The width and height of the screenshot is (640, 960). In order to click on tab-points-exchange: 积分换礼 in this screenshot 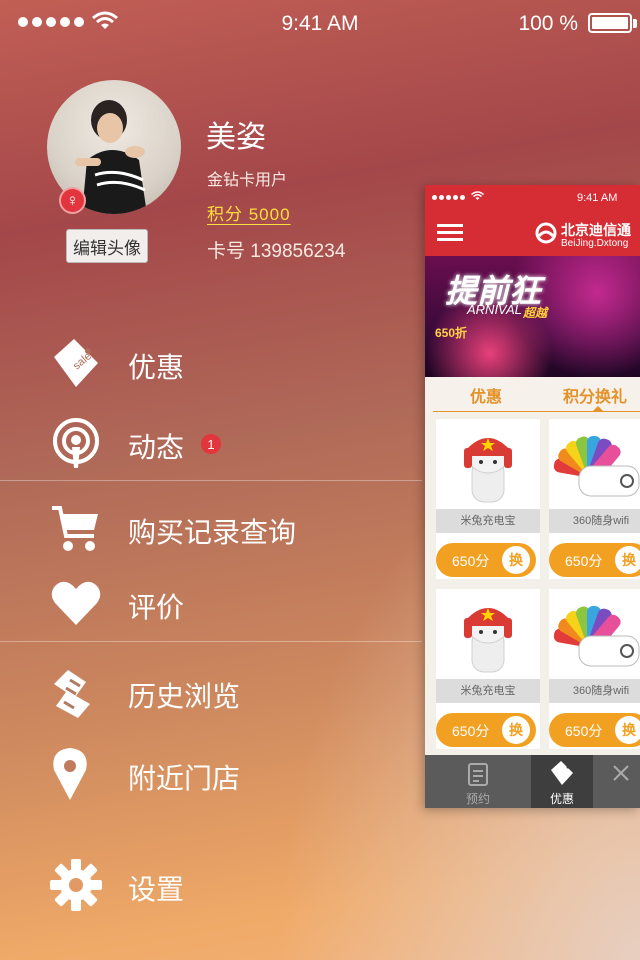, I will do `click(595, 395)`.